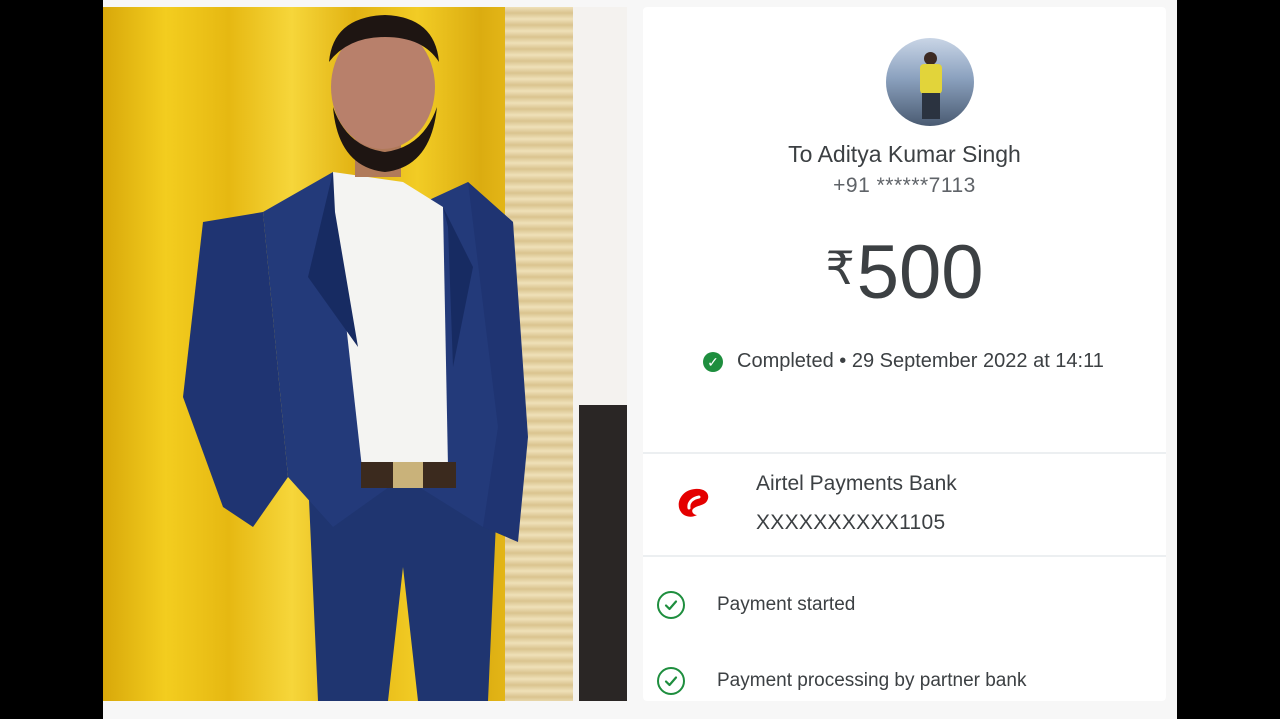 Image resolution: width=1280 pixels, height=719 pixels. I want to click on step-label: Payment processing by partner bank, so click(872, 680).